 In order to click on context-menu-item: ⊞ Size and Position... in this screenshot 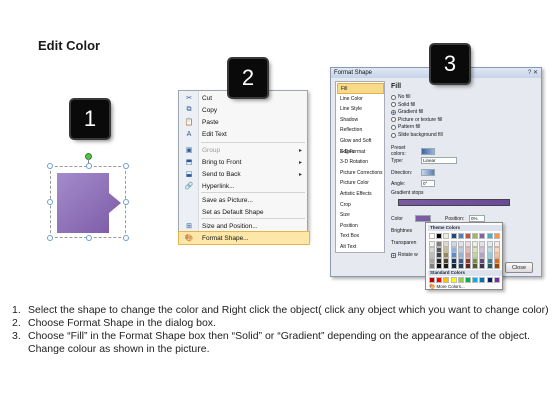, I will do `click(244, 226)`.